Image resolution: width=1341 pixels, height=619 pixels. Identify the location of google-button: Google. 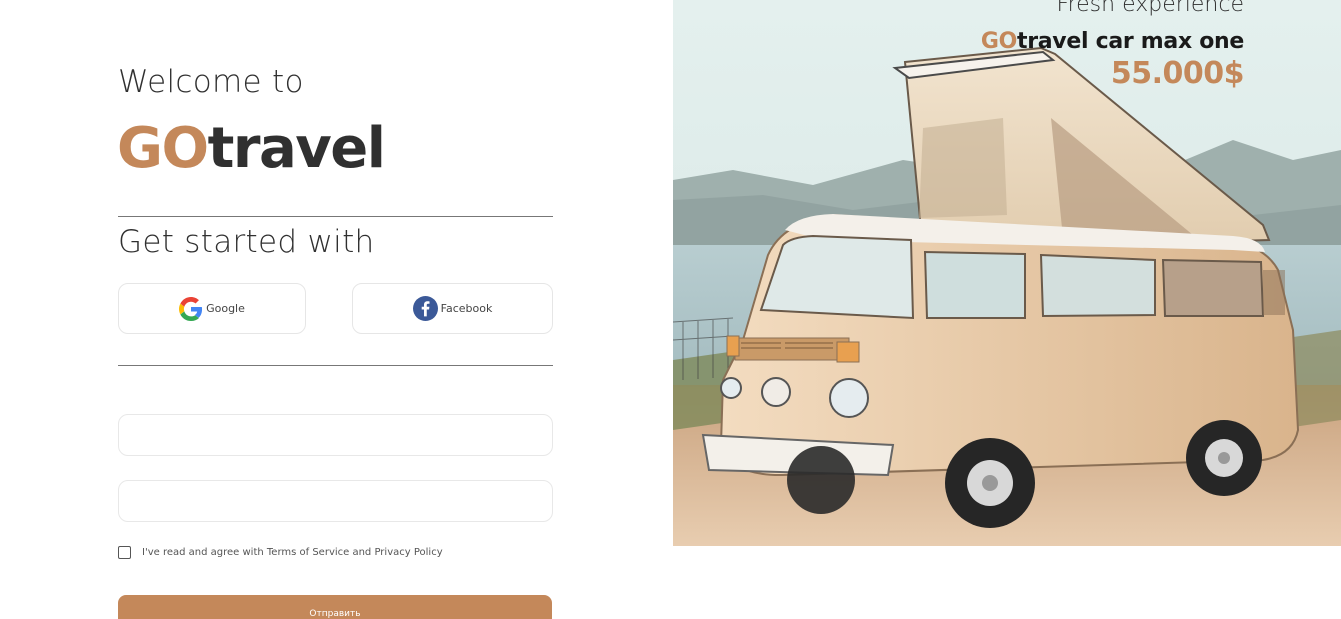
(212, 308).